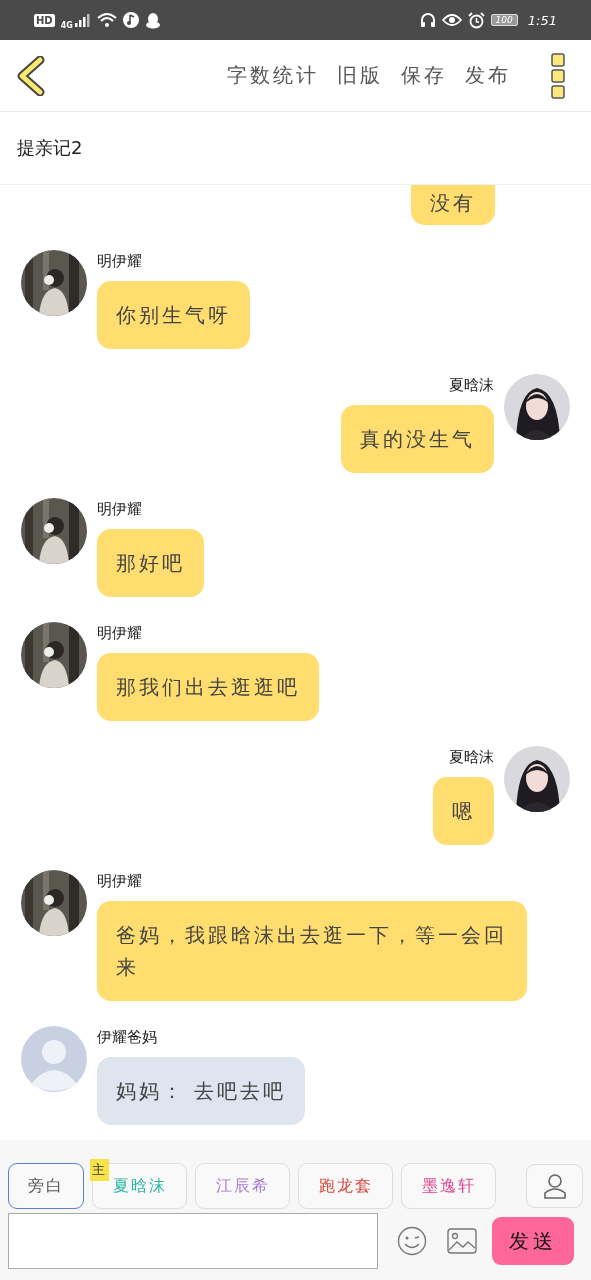 This screenshot has width=591, height=1280. What do you see at coordinates (463, 811) in the screenshot?
I see `message-bubble: 嗯` at bounding box center [463, 811].